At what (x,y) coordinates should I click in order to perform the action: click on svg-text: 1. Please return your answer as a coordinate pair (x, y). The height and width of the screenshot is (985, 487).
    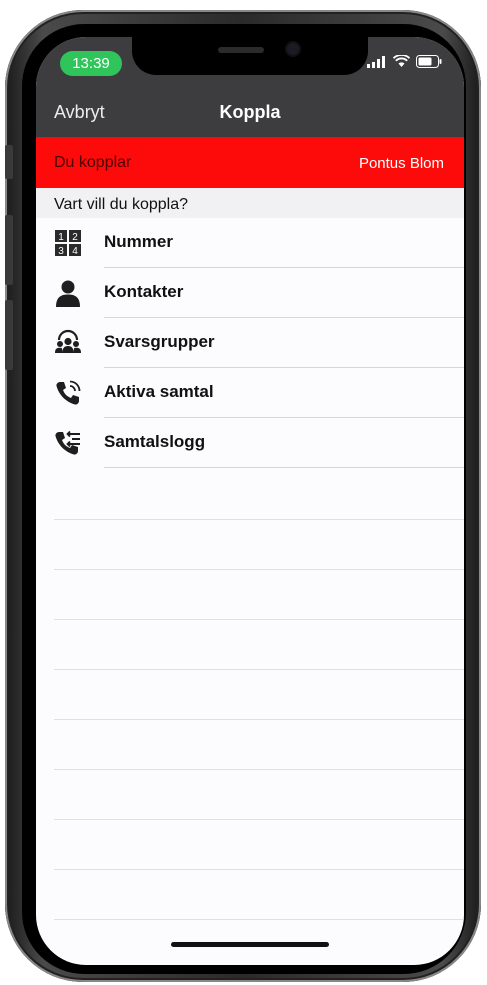
    Looking at the image, I should click on (61, 237).